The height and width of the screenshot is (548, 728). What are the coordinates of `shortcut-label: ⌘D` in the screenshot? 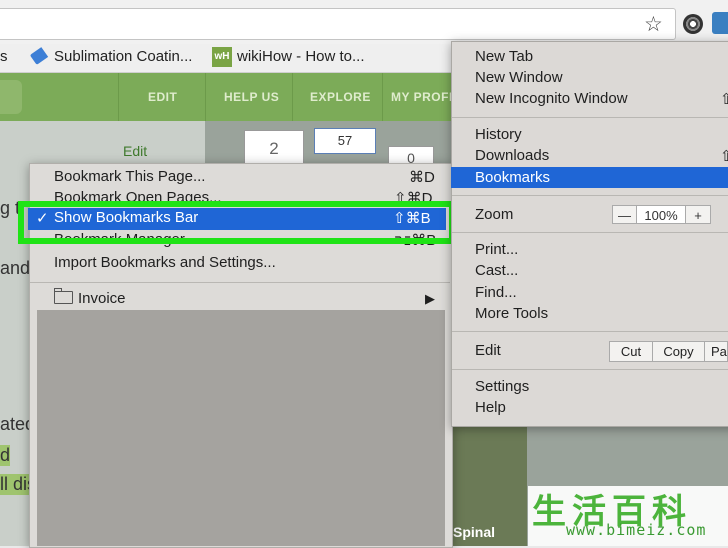 It's located at (422, 177).